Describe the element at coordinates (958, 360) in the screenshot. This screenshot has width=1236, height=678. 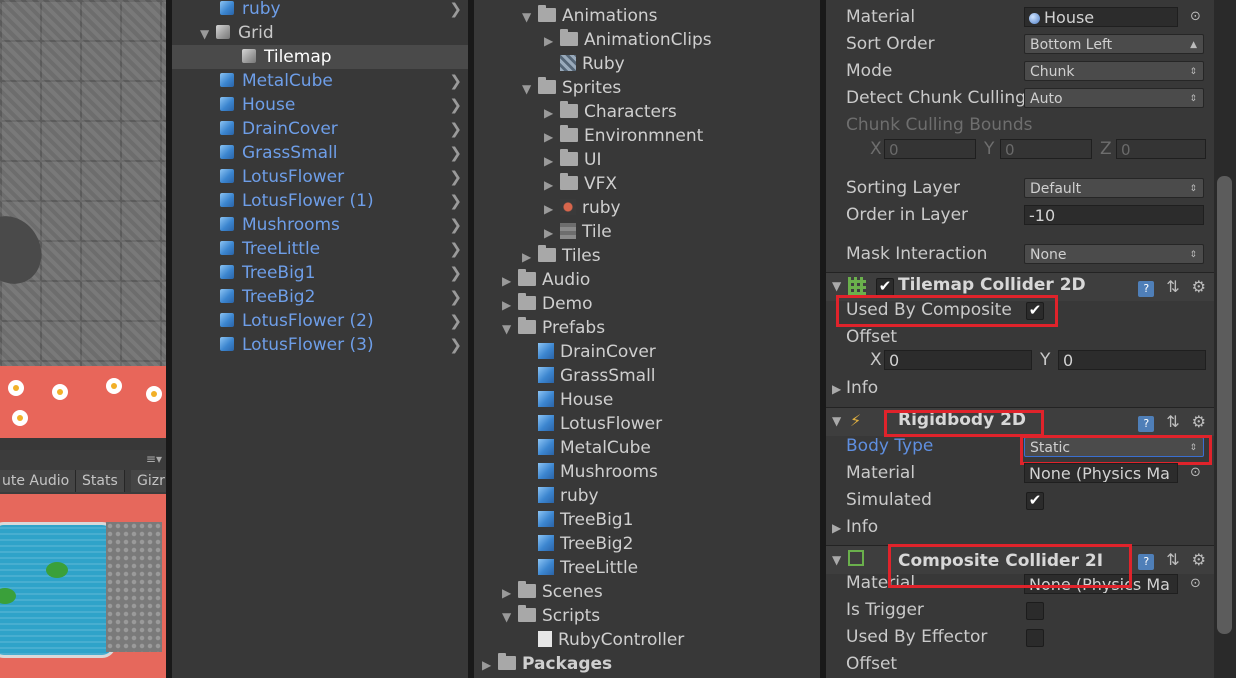
I see `offset-x-field: 0` at that location.